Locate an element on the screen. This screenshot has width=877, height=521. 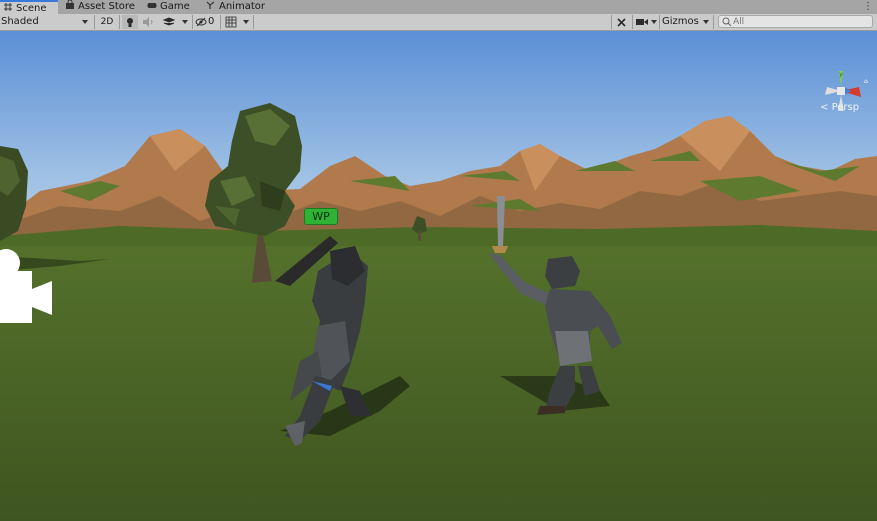
tools-button is located at coordinates (622, 22).